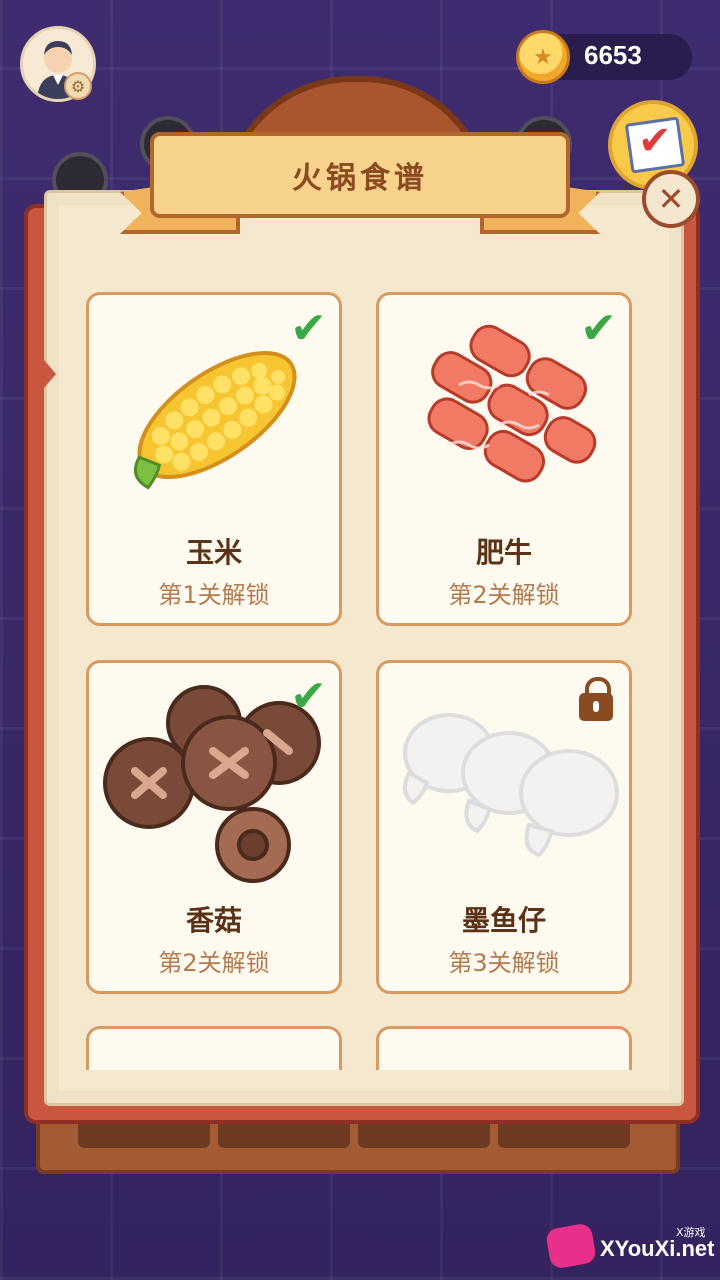 The width and height of the screenshot is (720, 1280). Describe the element at coordinates (504, 827) in the screenshot. I see `recipe-card-squid: 墨鱼仔 第3关解锁` at that location.